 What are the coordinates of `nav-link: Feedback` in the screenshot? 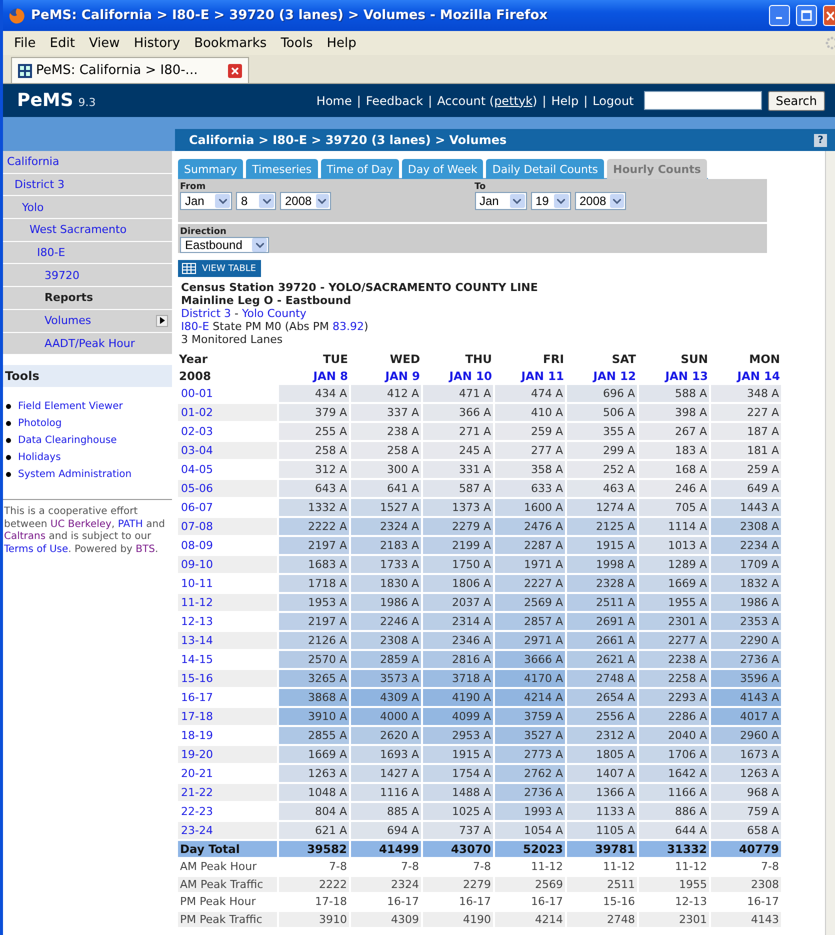 It's located at (395, 101).